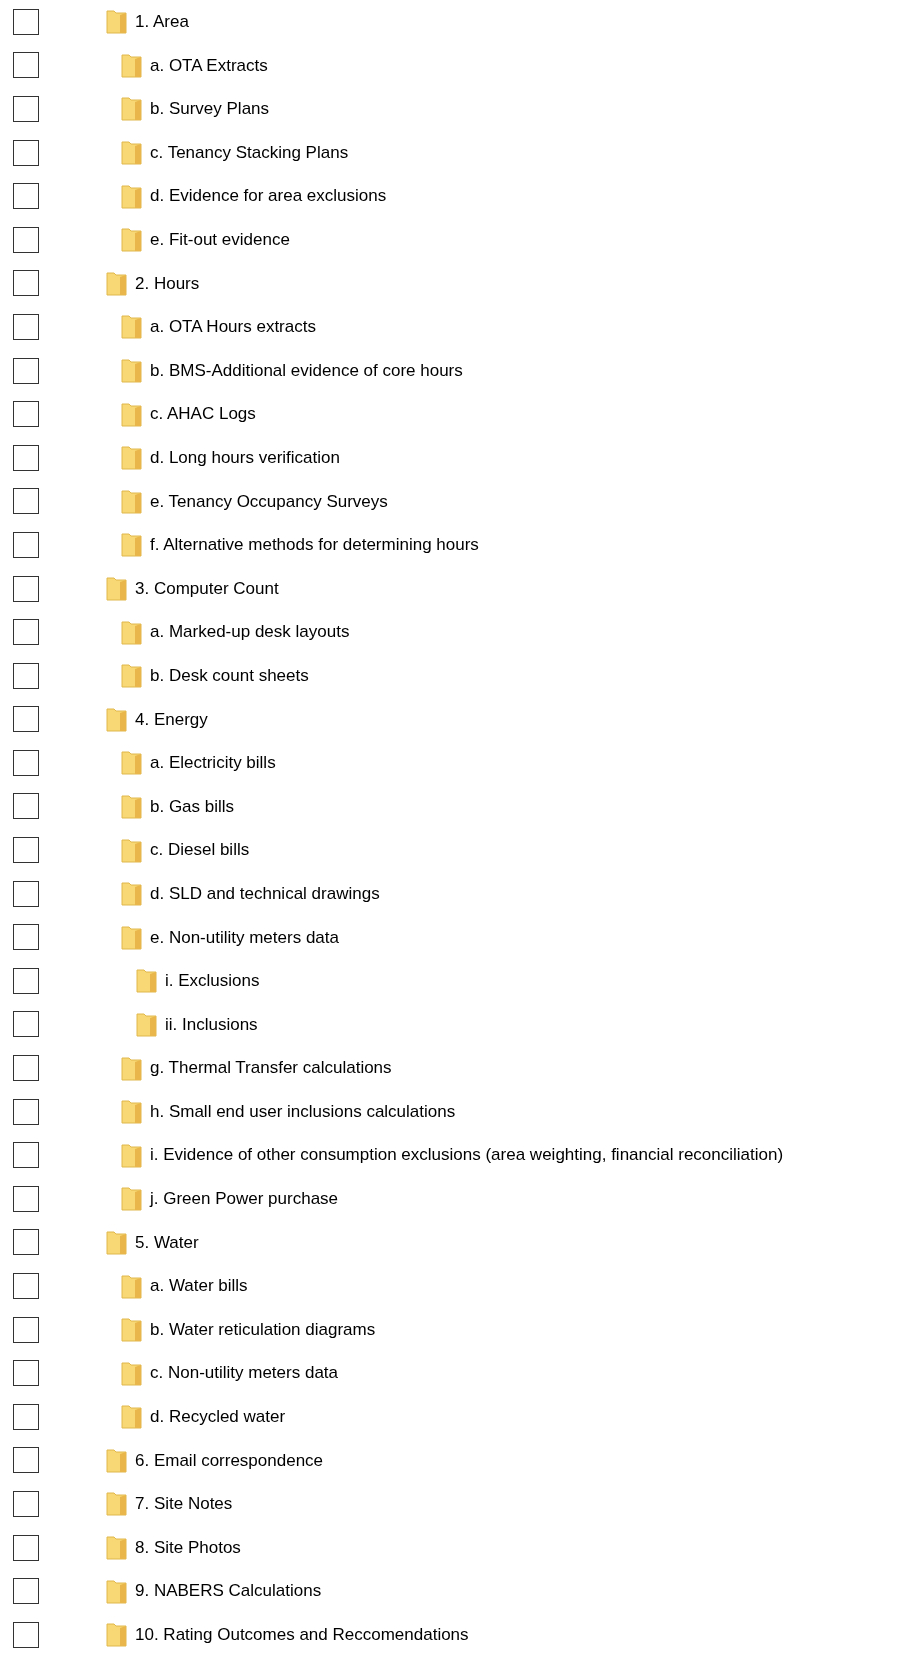 Image resolution: width=918 pixels, height=1662 pixels. What do you see at coordinates (171, 719) in the screenshot?
I see `folder-name: 4. Energy` at bounding box center [171, 719].